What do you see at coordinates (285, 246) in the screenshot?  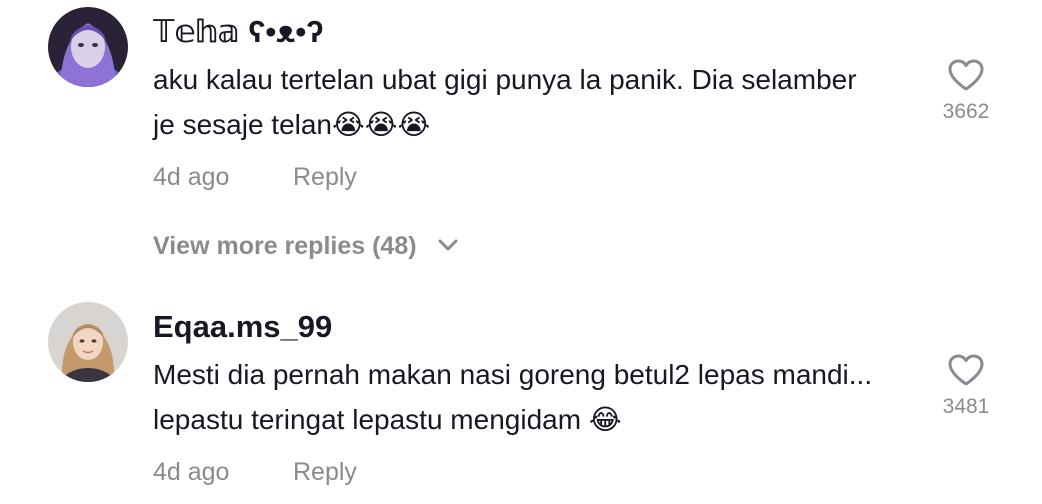 I see `view-more-replies-label: View more replies (48)` at bounding box center [285, 246].